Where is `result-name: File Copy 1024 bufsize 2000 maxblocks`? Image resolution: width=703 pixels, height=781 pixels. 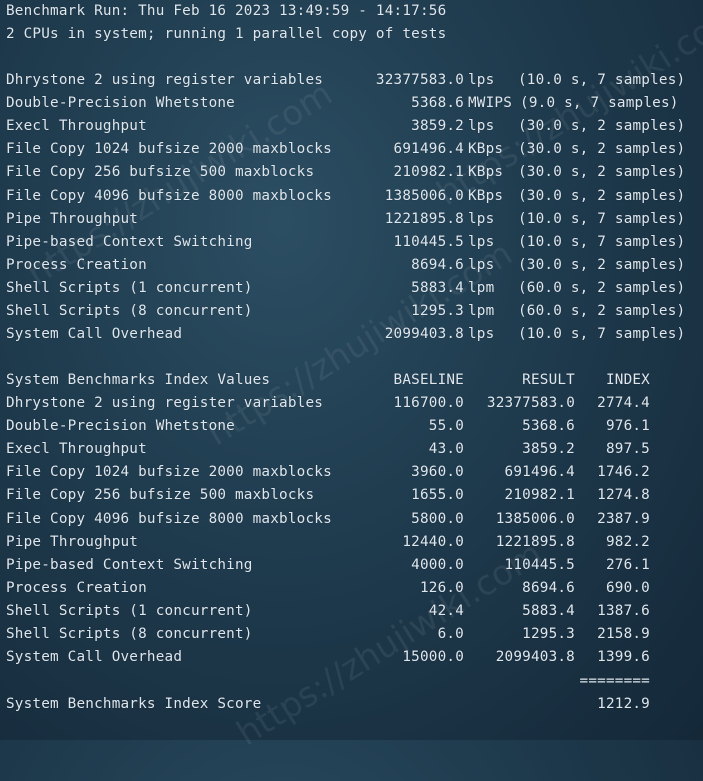
result-name: File Copy 1024 bufsize 2000 maxblocks is located at coordinates (169, 149).